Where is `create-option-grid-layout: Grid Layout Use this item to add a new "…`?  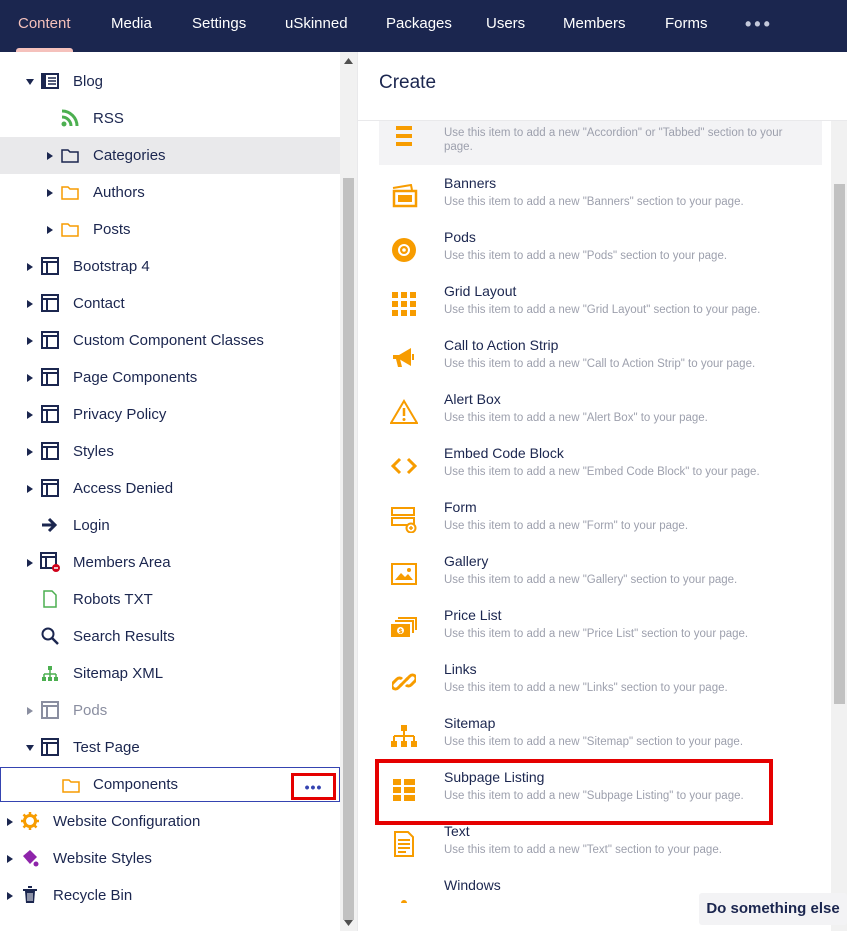 create-option-grid-layout: Grid Layout Use this item to add a new "… is located at coordinates (600, 306).